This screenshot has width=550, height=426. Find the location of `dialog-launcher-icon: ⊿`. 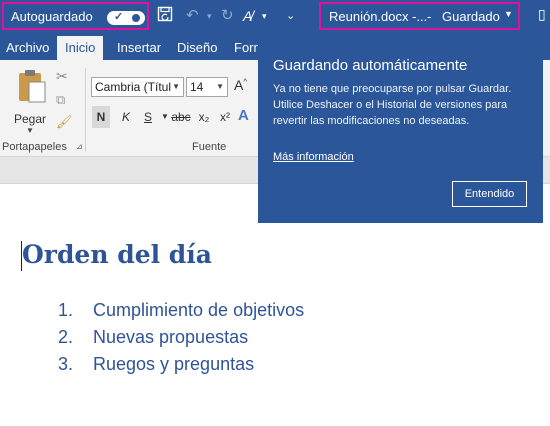

dialog-launcher-icon: ⊿ is located at coordinates (79, 146).